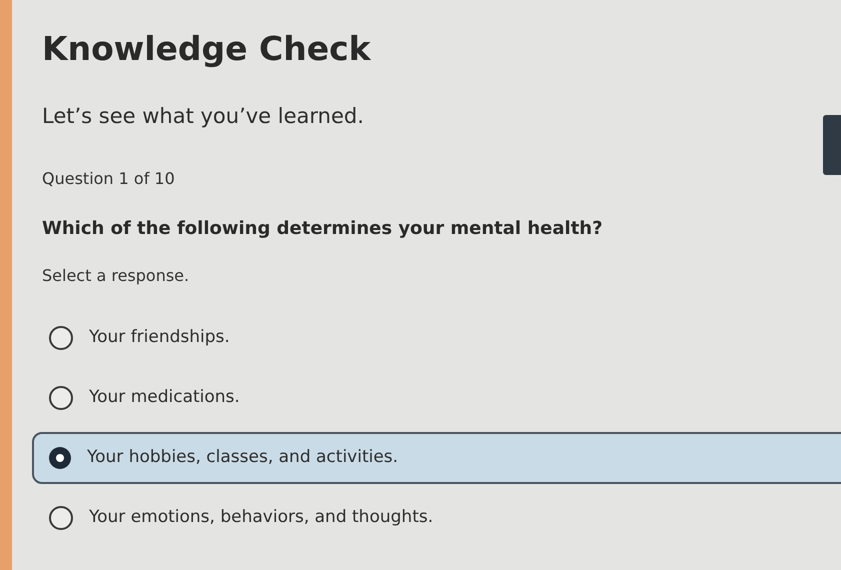 This screenshot has width=841, height=570. I want to click on option-label: Your friendships., so click(159, 337).